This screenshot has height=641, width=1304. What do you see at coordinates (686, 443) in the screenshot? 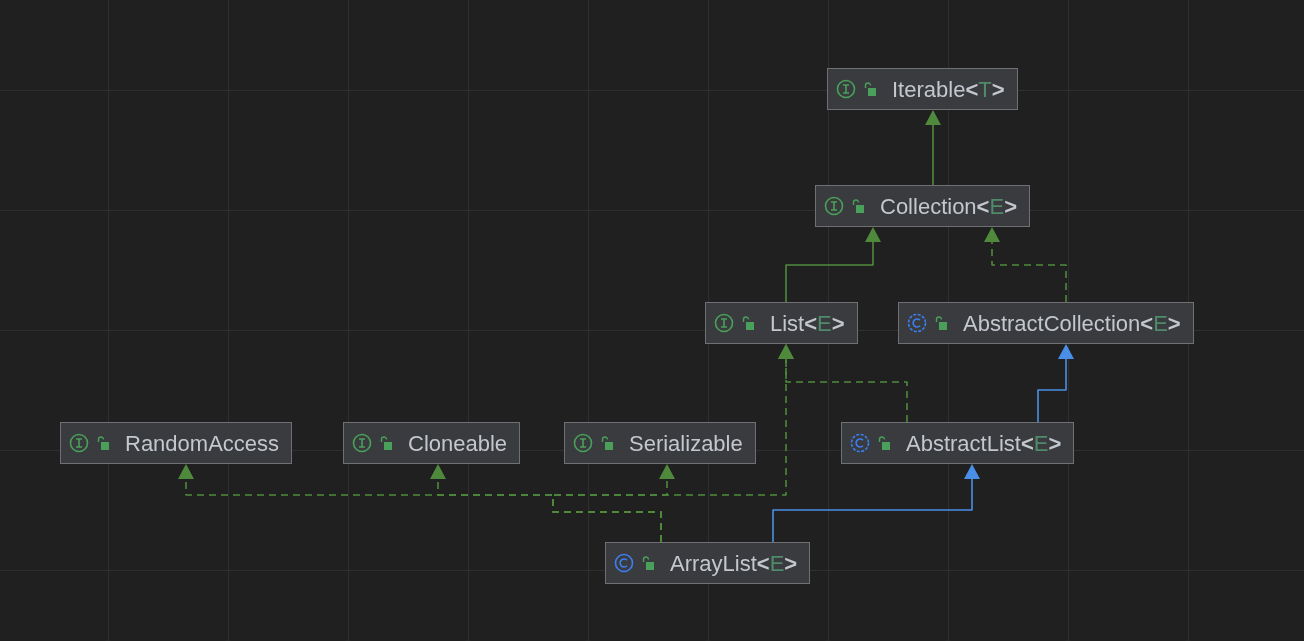
I see `class-name: Serializable` at bounding box center [686, 443].